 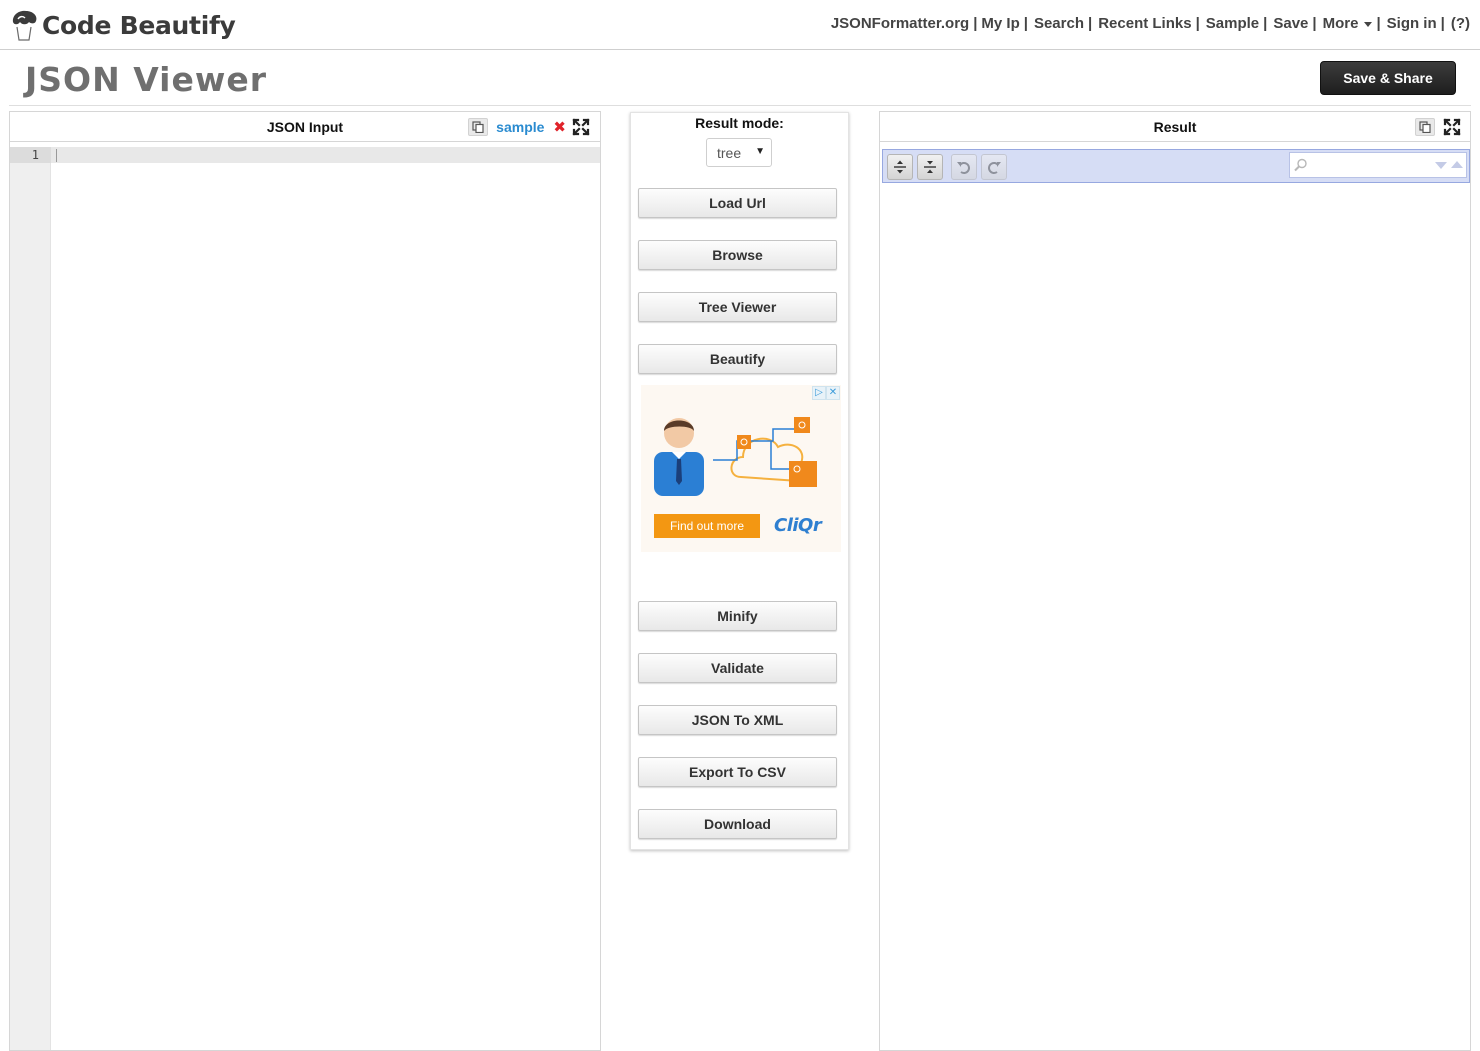 I want to click on ad-brand-logo: CliQr, so click(x=798, y=525).